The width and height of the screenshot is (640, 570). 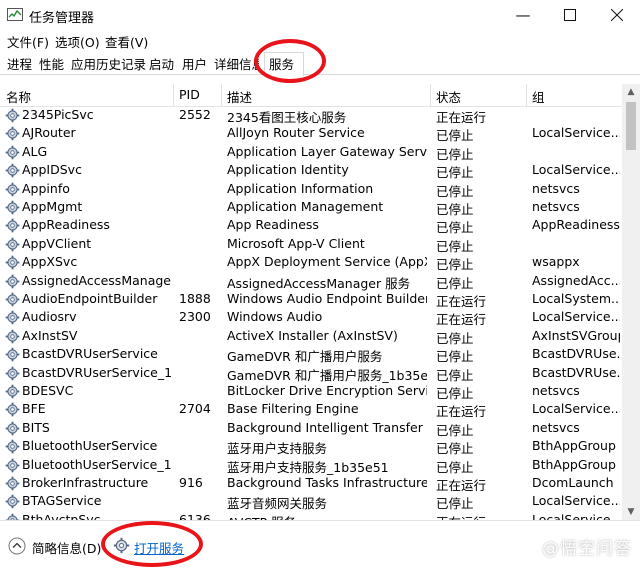 I want to click on service-pid: 1888, so click(x=195, y=298).